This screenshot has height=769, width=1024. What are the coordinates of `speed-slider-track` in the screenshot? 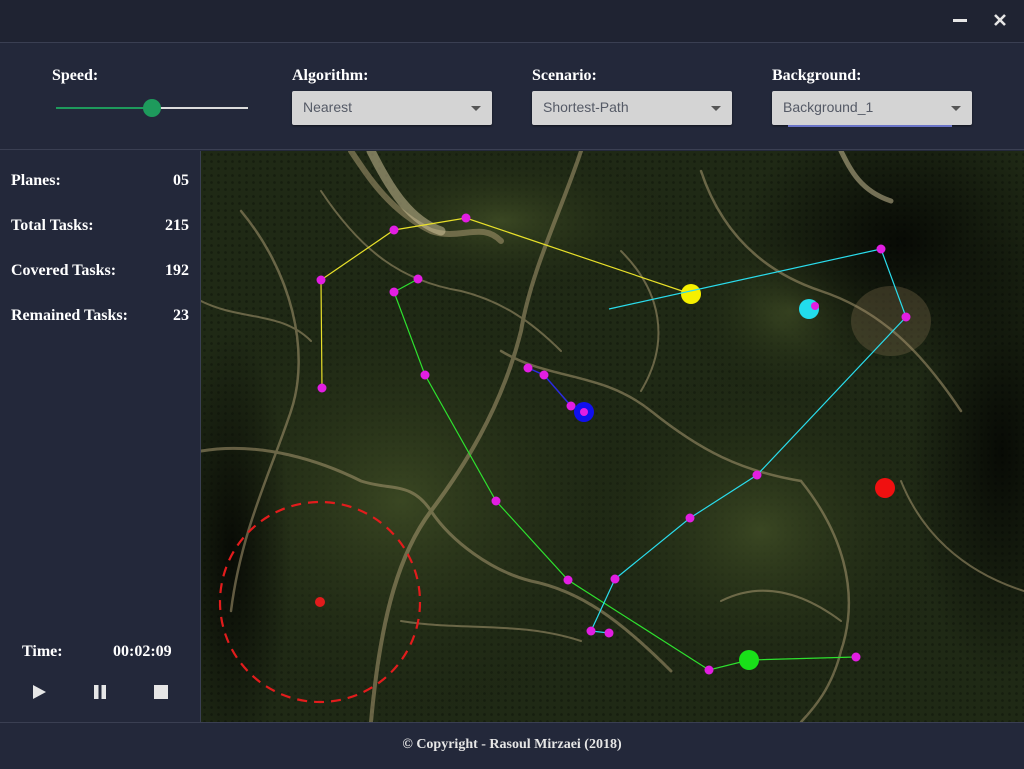 It's located at (200, 108).